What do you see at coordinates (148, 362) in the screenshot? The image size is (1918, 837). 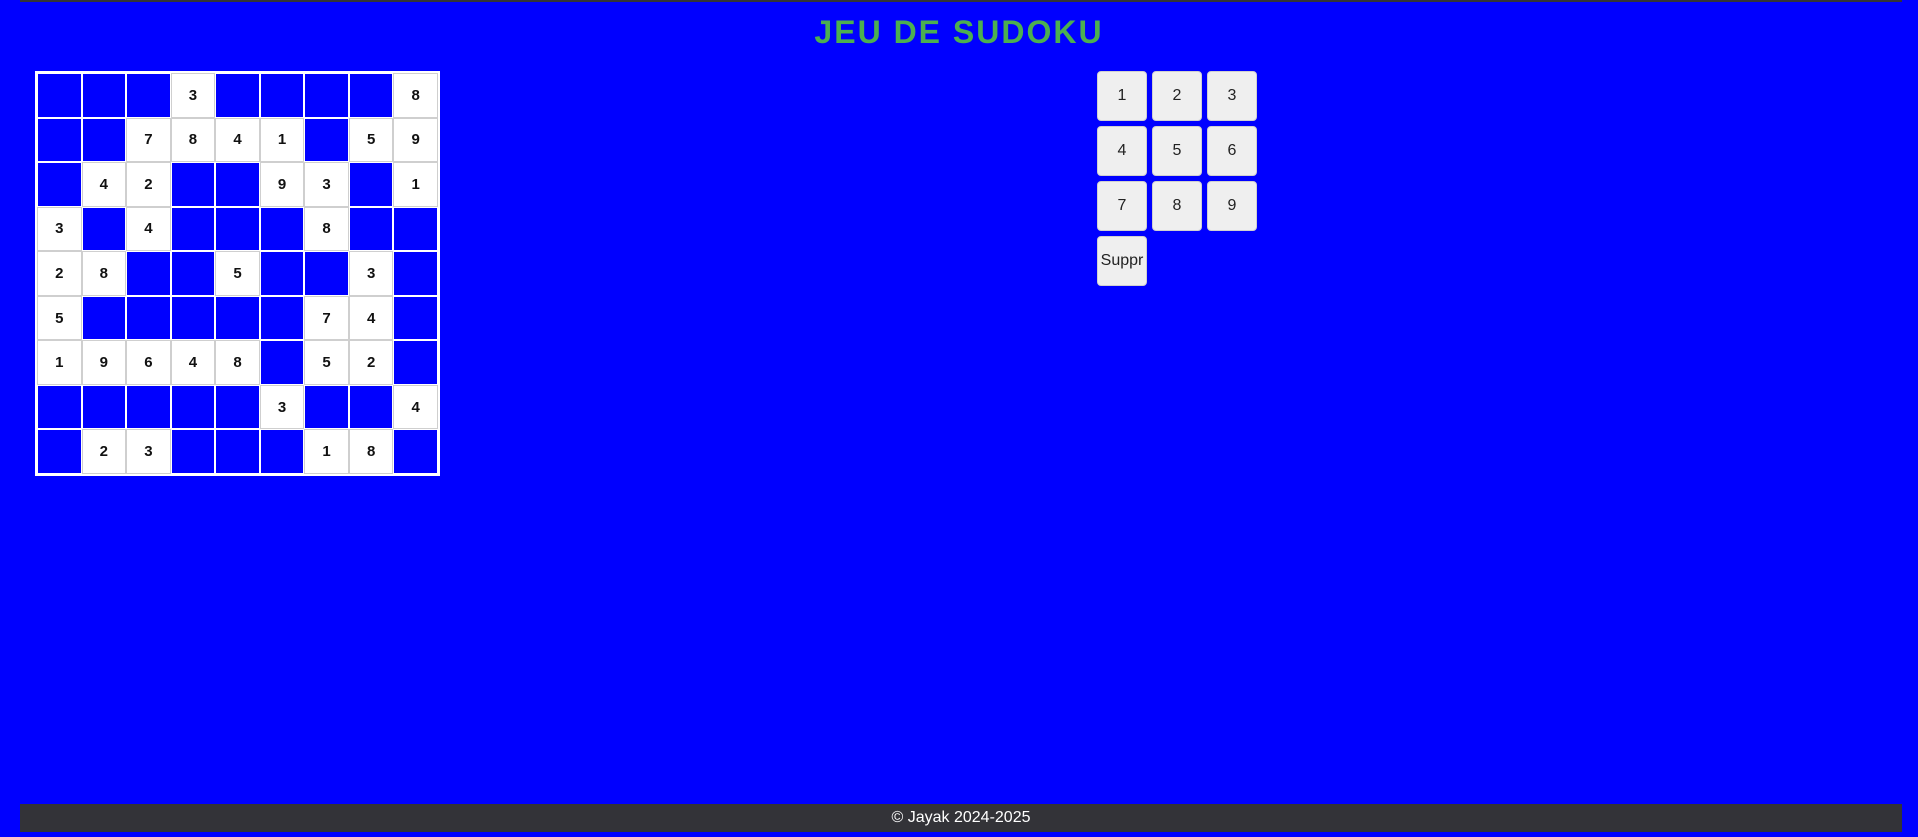 I see `sudoku-cell-given: 6` at bounding box center [148, 362].